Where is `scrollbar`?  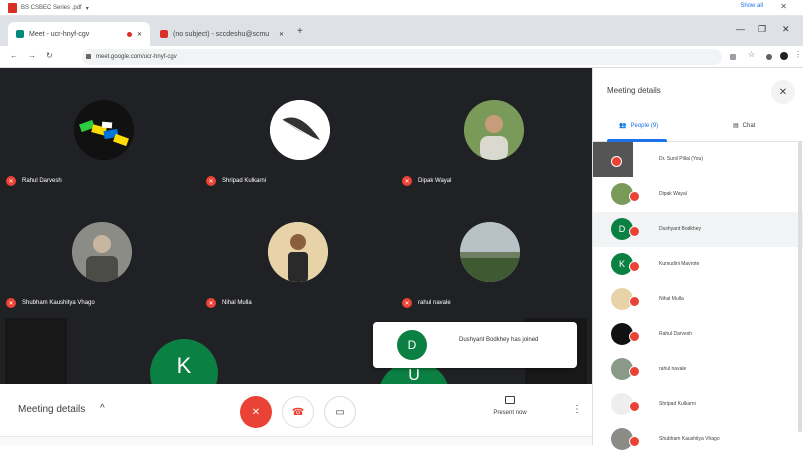 scrollbar is located at coordinates (800, 287).